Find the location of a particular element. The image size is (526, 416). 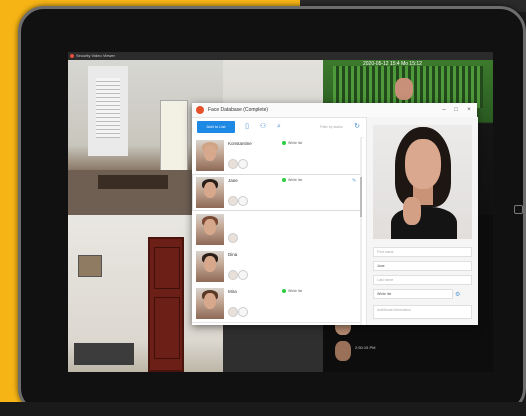

person-name: Konstantine is located at coordinates (240, 143).